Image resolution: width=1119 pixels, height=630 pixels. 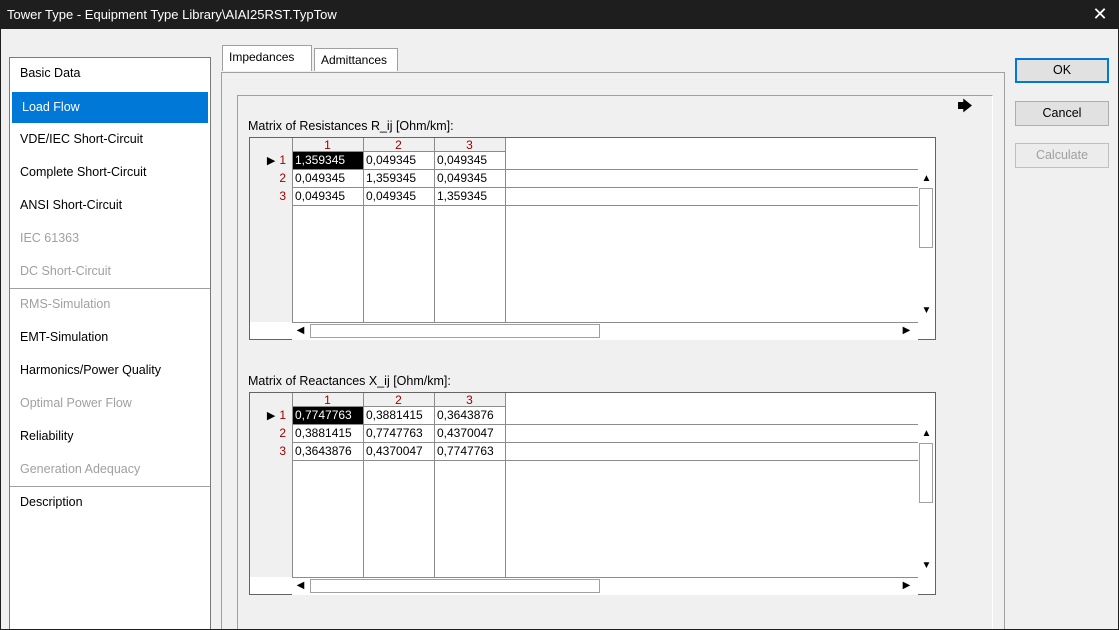 What do you see at coordinates (110, 370) in the screenshot?
I see `sidebar-item-harmonics-power-quality: Harmonics/Power Quality` at bounding box center [110, 370].